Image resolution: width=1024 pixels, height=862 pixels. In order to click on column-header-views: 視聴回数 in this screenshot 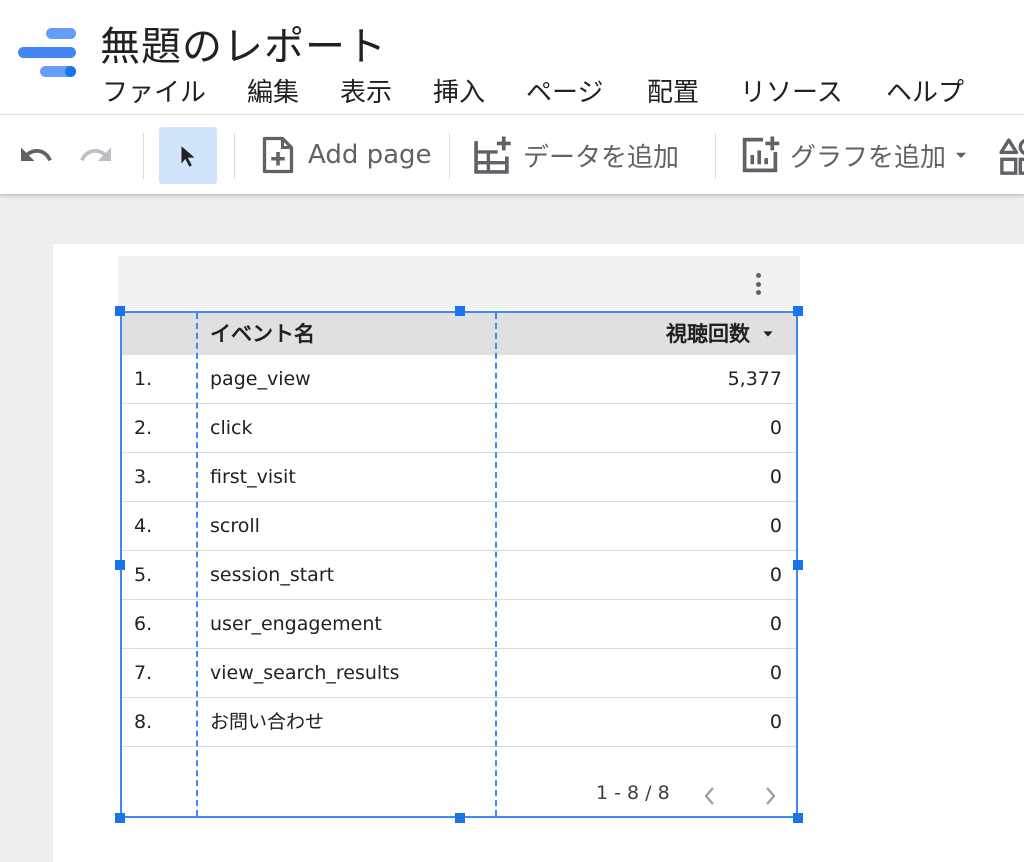, I will do `click(708, 334)`.